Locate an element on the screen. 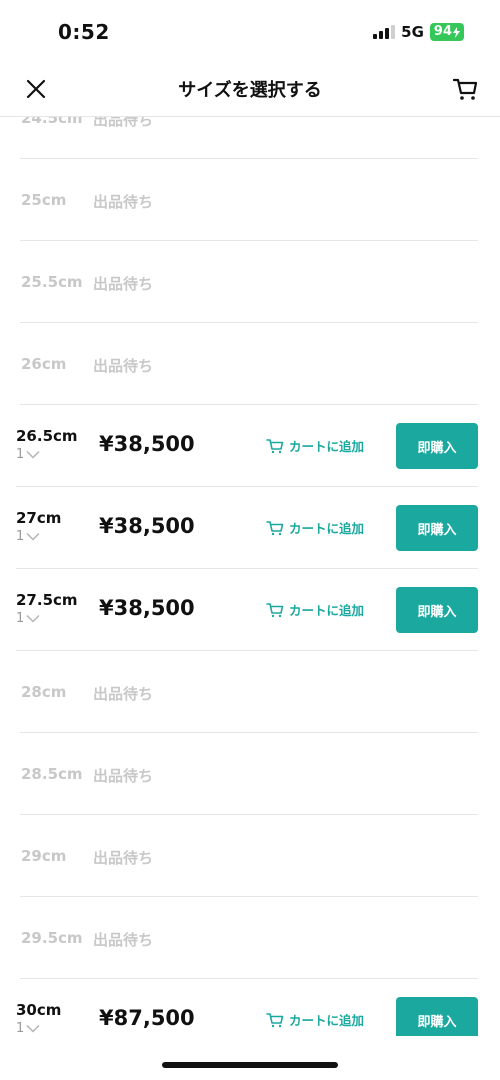 Image resolution: width=500 pixels, height=1080 pixels. size-row: 28cm 出品待ち is located at coordinates (249, 692).